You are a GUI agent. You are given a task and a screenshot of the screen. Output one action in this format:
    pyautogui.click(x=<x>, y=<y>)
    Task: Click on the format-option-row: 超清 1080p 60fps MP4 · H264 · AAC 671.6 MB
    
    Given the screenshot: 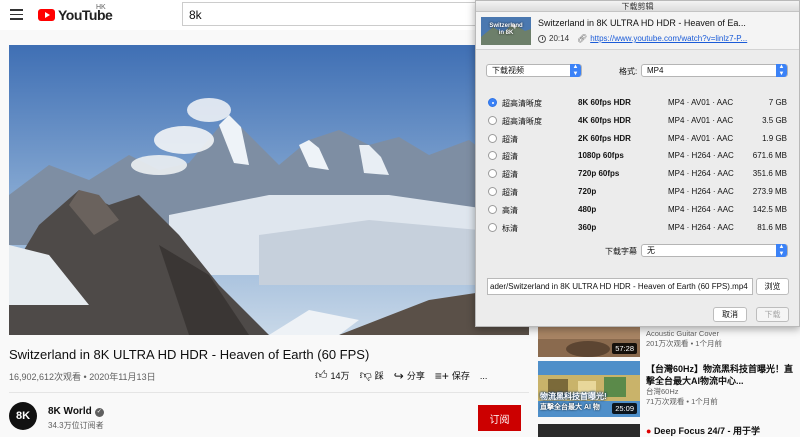 What is the action you would take?
    pyautogui.click(x=640, y=156)
    